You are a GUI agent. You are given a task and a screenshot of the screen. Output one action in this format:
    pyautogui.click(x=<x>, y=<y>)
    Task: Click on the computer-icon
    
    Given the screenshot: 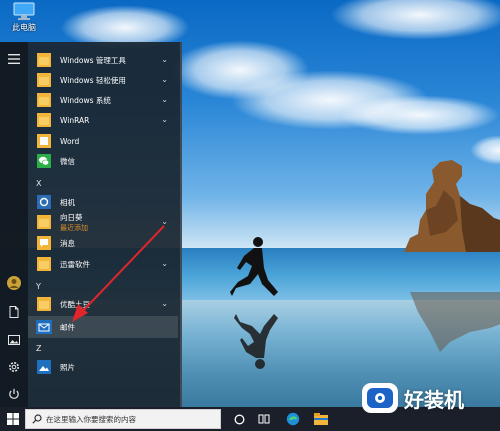 What is the action you would take?
    pyautogui.click(x=24, y=11)
    